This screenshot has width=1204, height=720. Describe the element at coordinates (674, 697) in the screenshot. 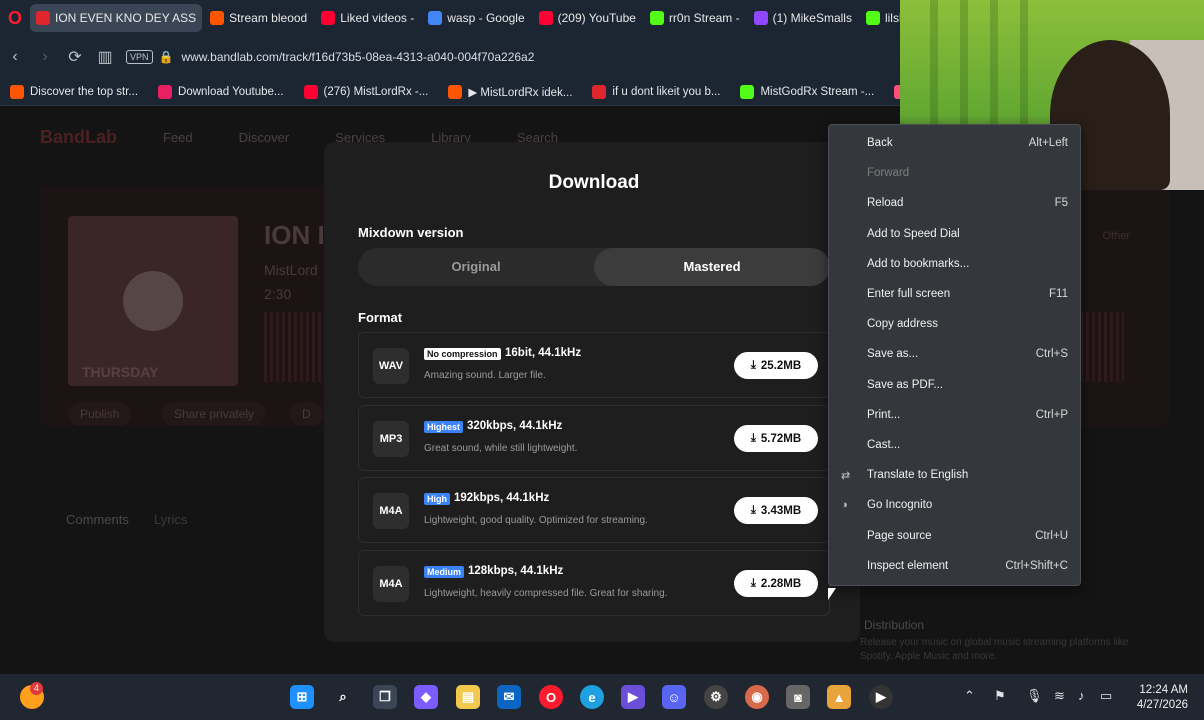

I see `discord-icon: ☺` at that location.